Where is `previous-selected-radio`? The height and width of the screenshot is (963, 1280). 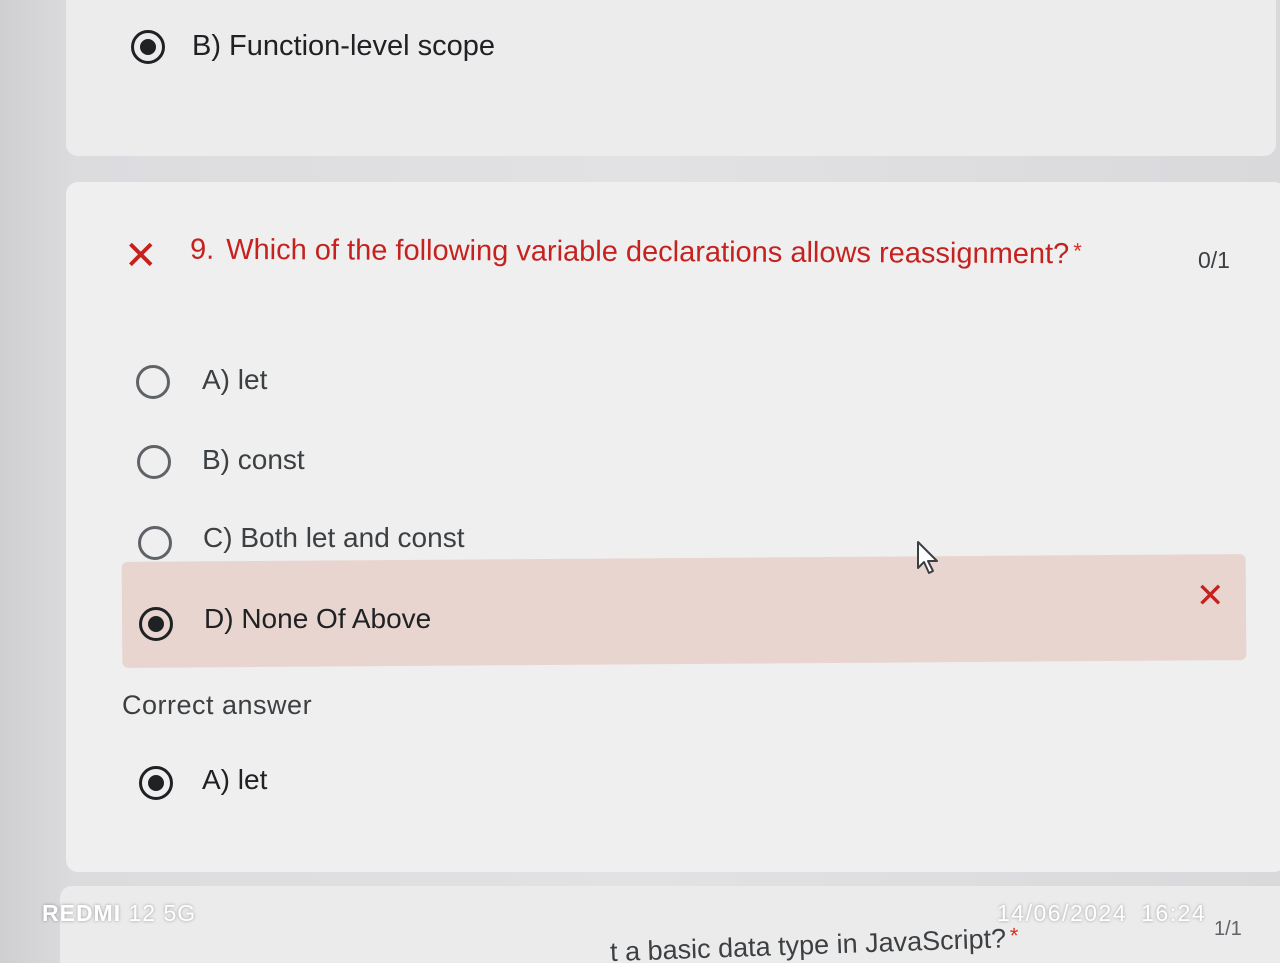 previous-selected-radio is located at coordinates (148, 47).